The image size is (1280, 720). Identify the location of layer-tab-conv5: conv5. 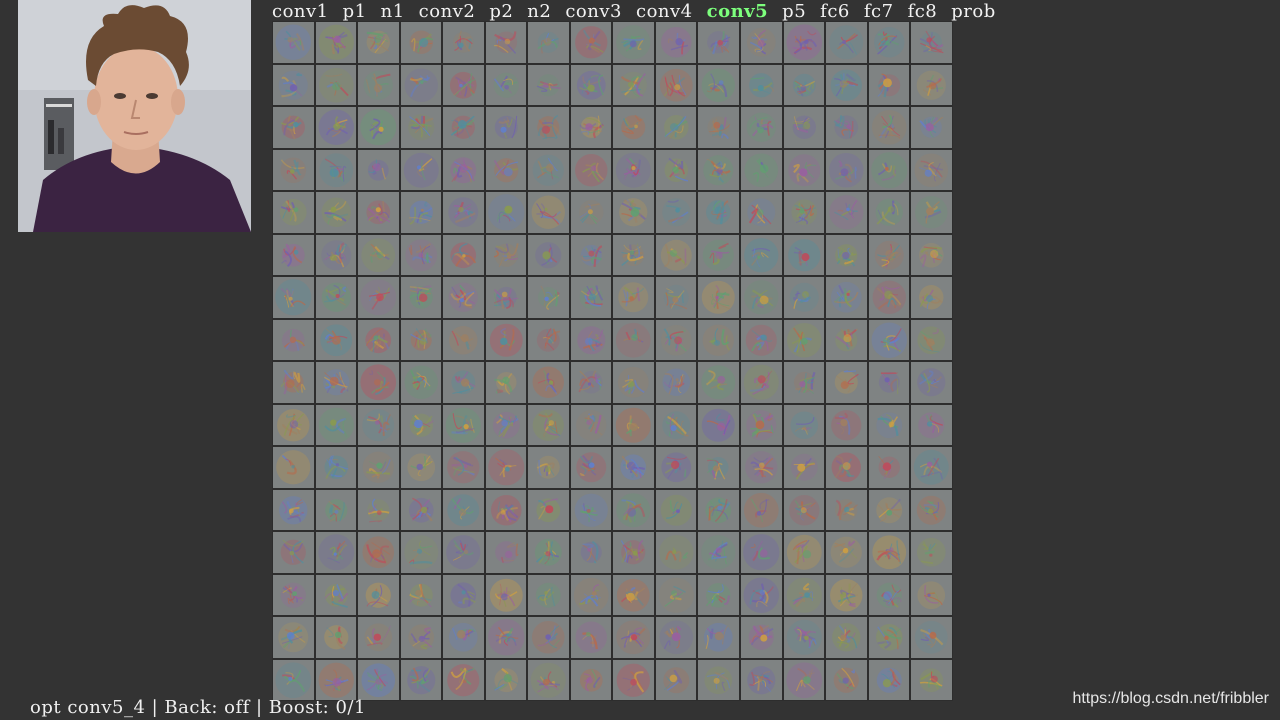
(738, 11).